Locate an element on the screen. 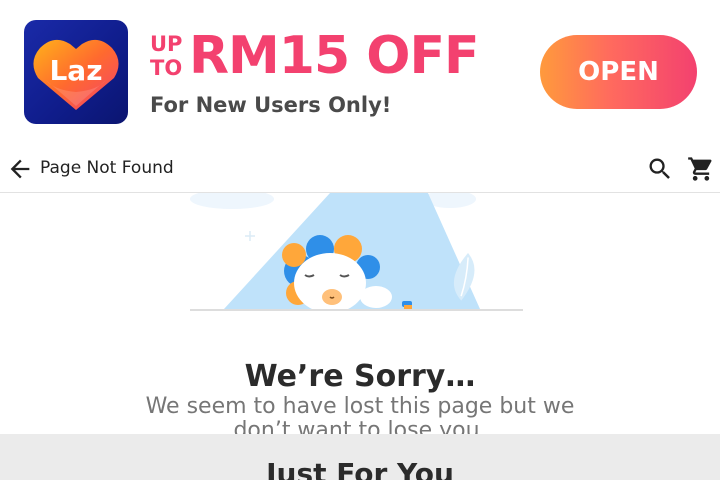  top-app-bar: Page Not Found is located at coordinates (360, 168).